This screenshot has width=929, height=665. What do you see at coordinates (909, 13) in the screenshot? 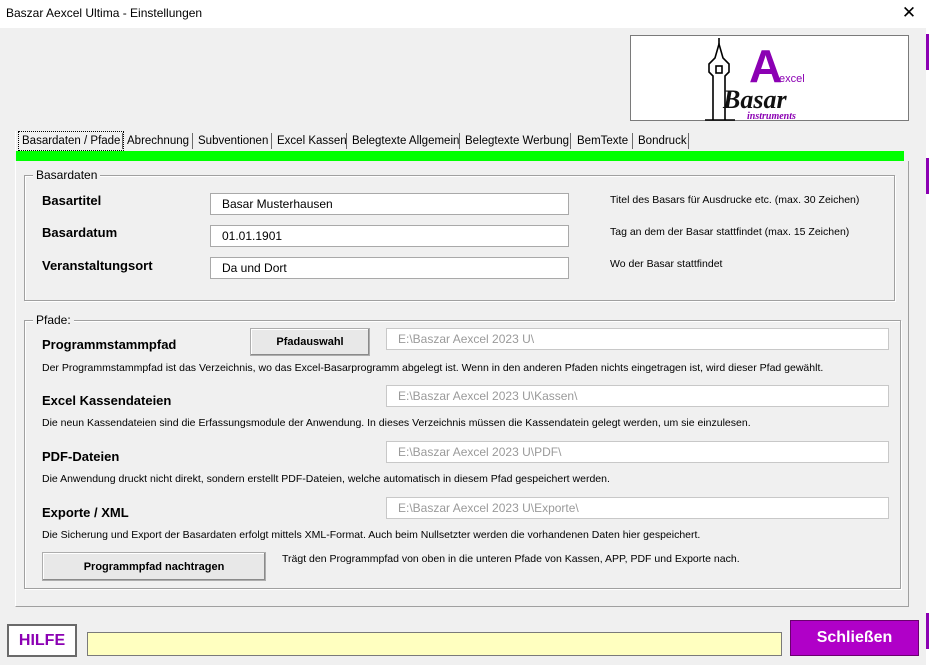
I see `close-icon: ✕` at bounding box center [909, 13].